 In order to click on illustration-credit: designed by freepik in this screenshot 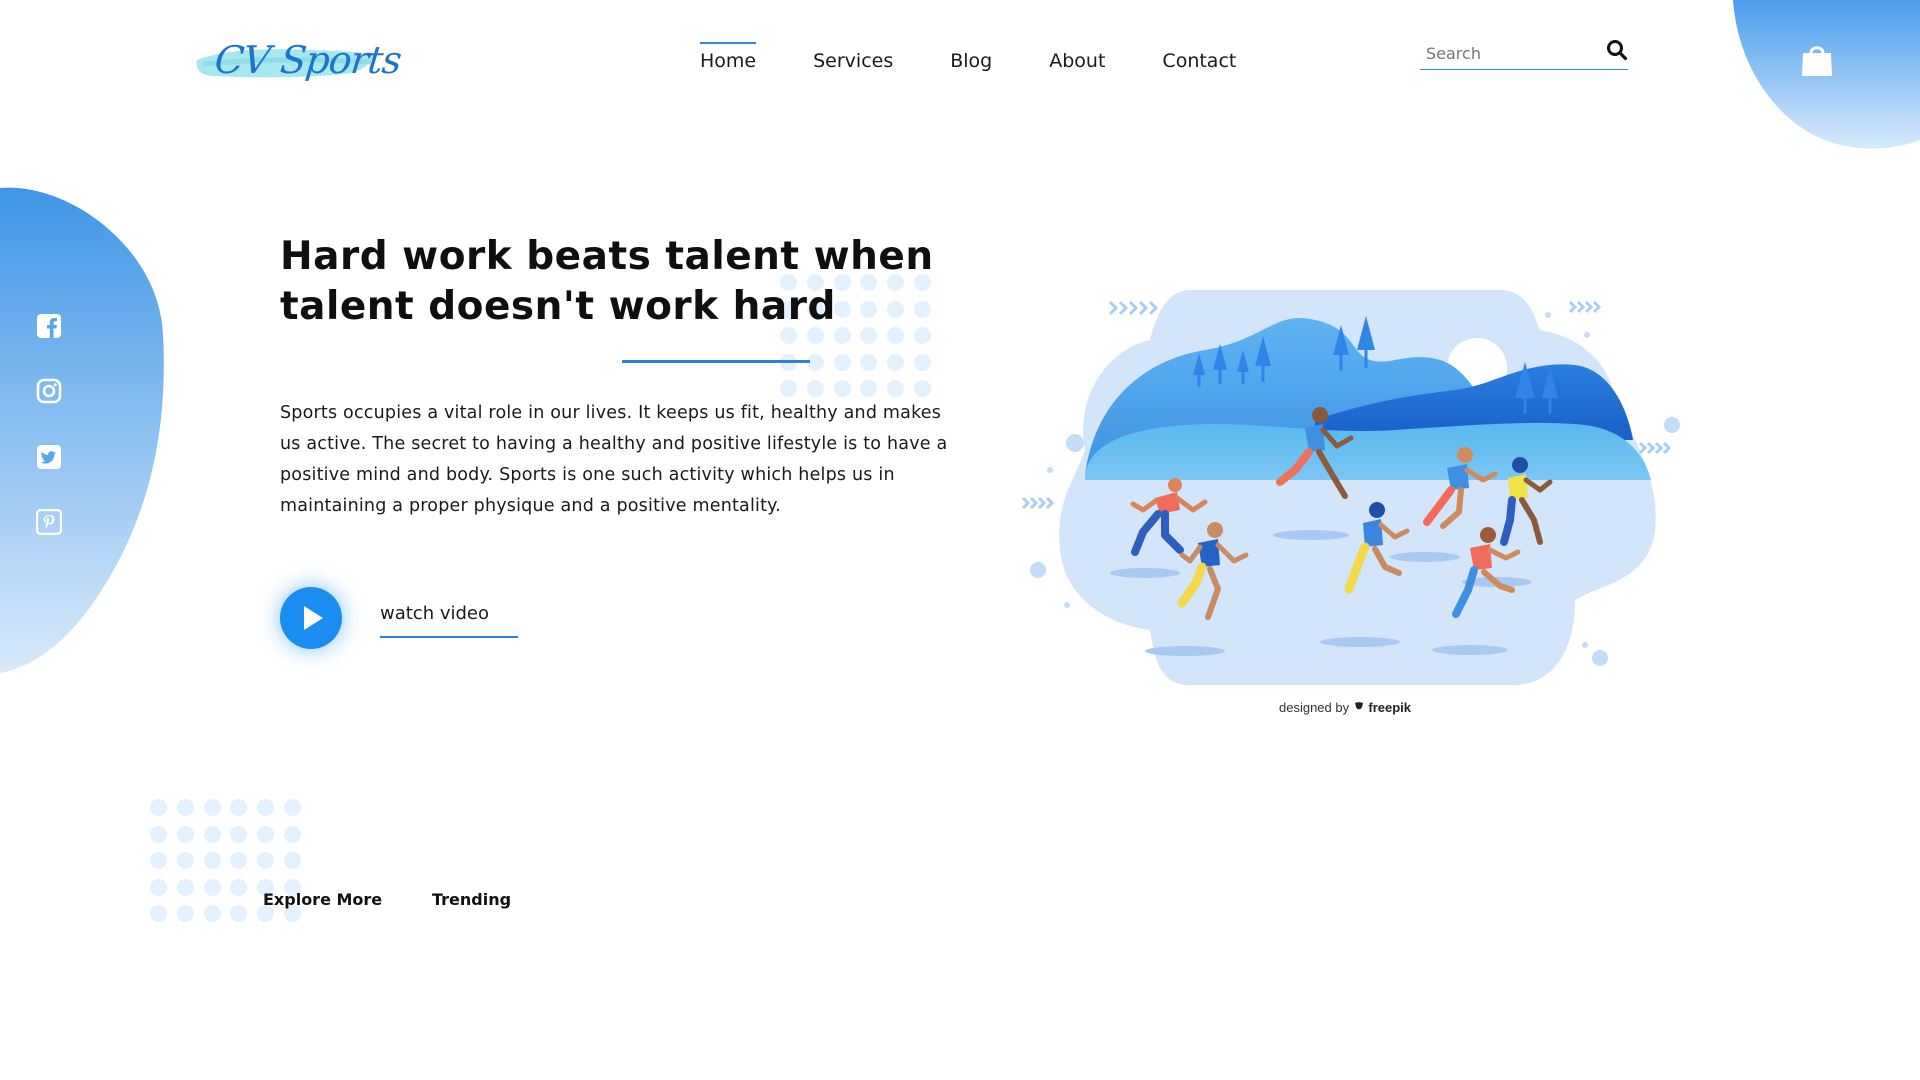, I will do `click(1345, 707)`.